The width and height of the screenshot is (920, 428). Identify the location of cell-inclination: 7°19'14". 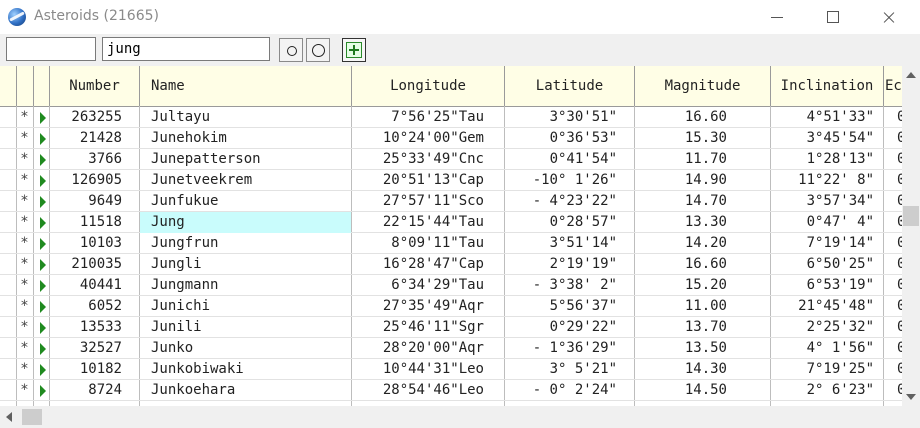
(840, 243).